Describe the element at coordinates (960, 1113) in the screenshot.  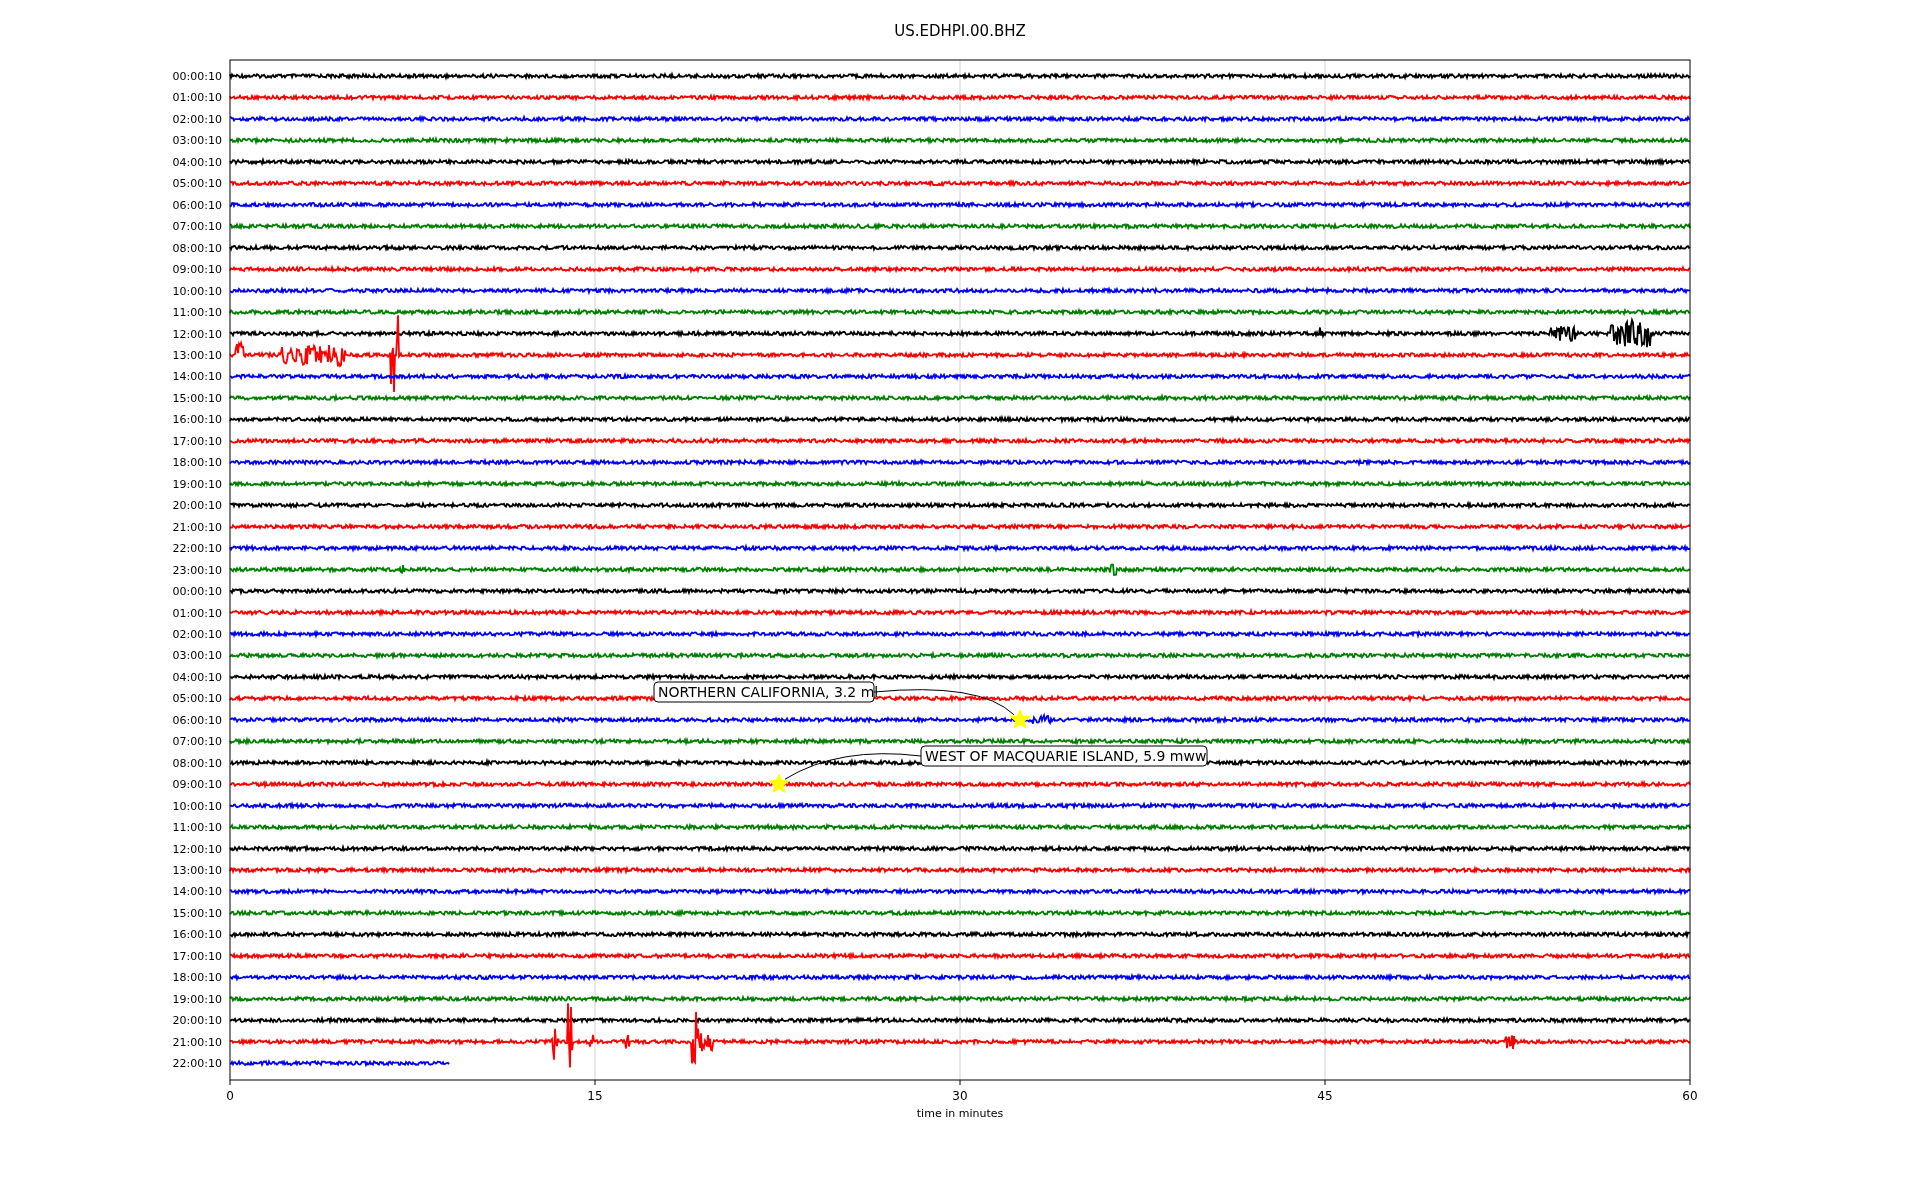
I see `axis-label: time in minutes` at that location.